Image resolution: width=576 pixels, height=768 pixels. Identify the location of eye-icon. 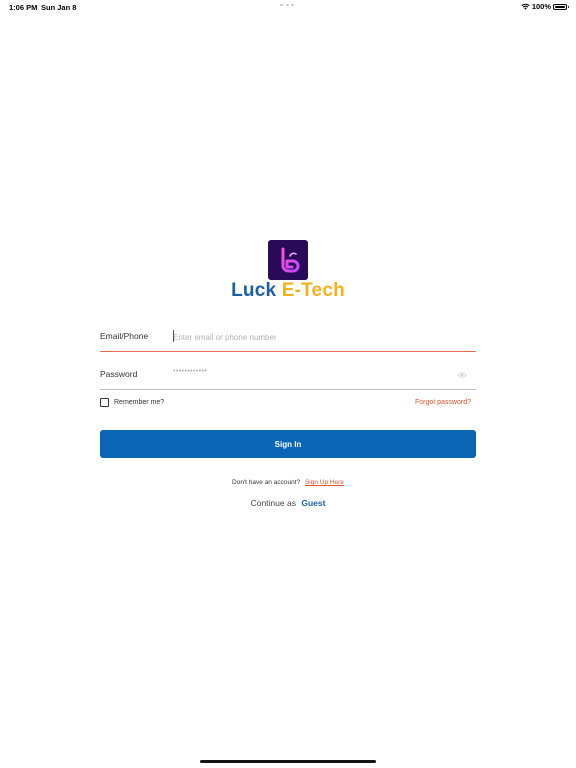
(462, 375).